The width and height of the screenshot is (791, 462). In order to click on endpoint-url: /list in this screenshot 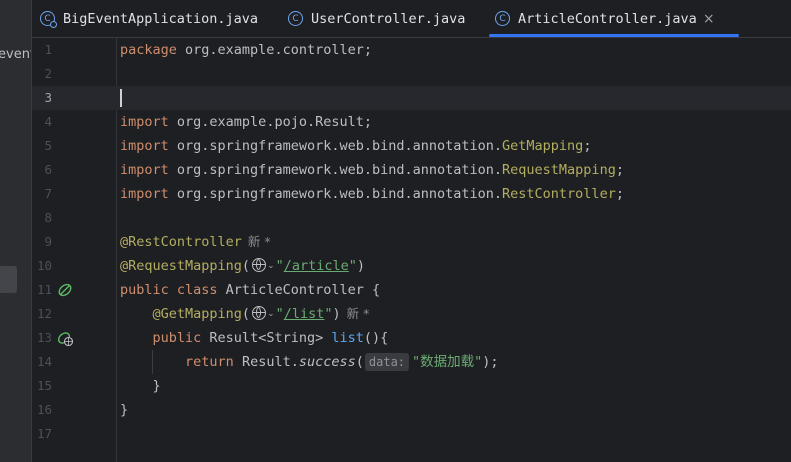, I will do `click(304, 314)`.